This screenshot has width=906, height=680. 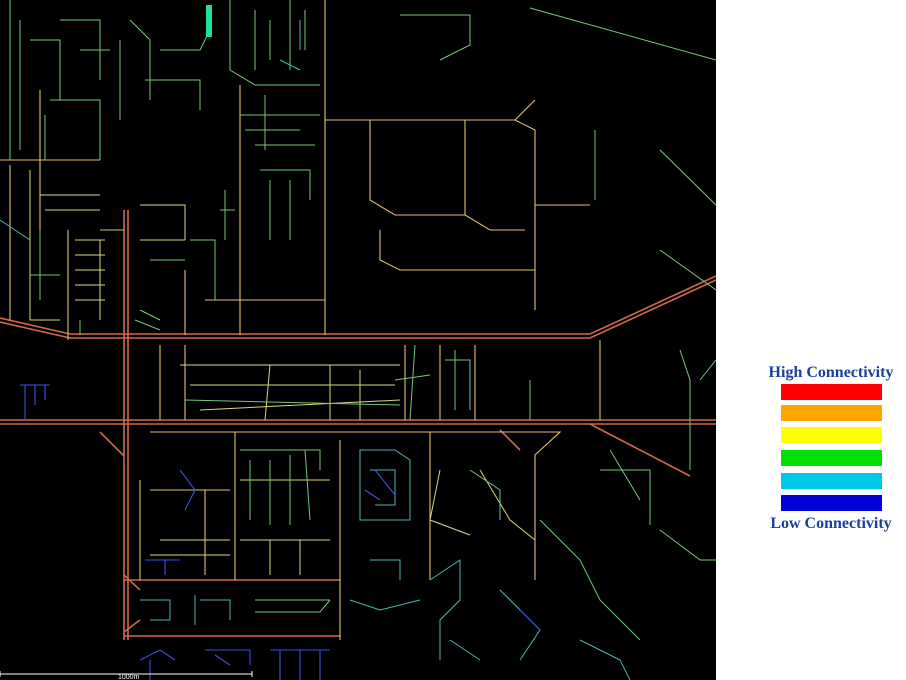 I want to click on connectivity-legend: High Connectivity Low Connectivity, so click(x=831, y=450).